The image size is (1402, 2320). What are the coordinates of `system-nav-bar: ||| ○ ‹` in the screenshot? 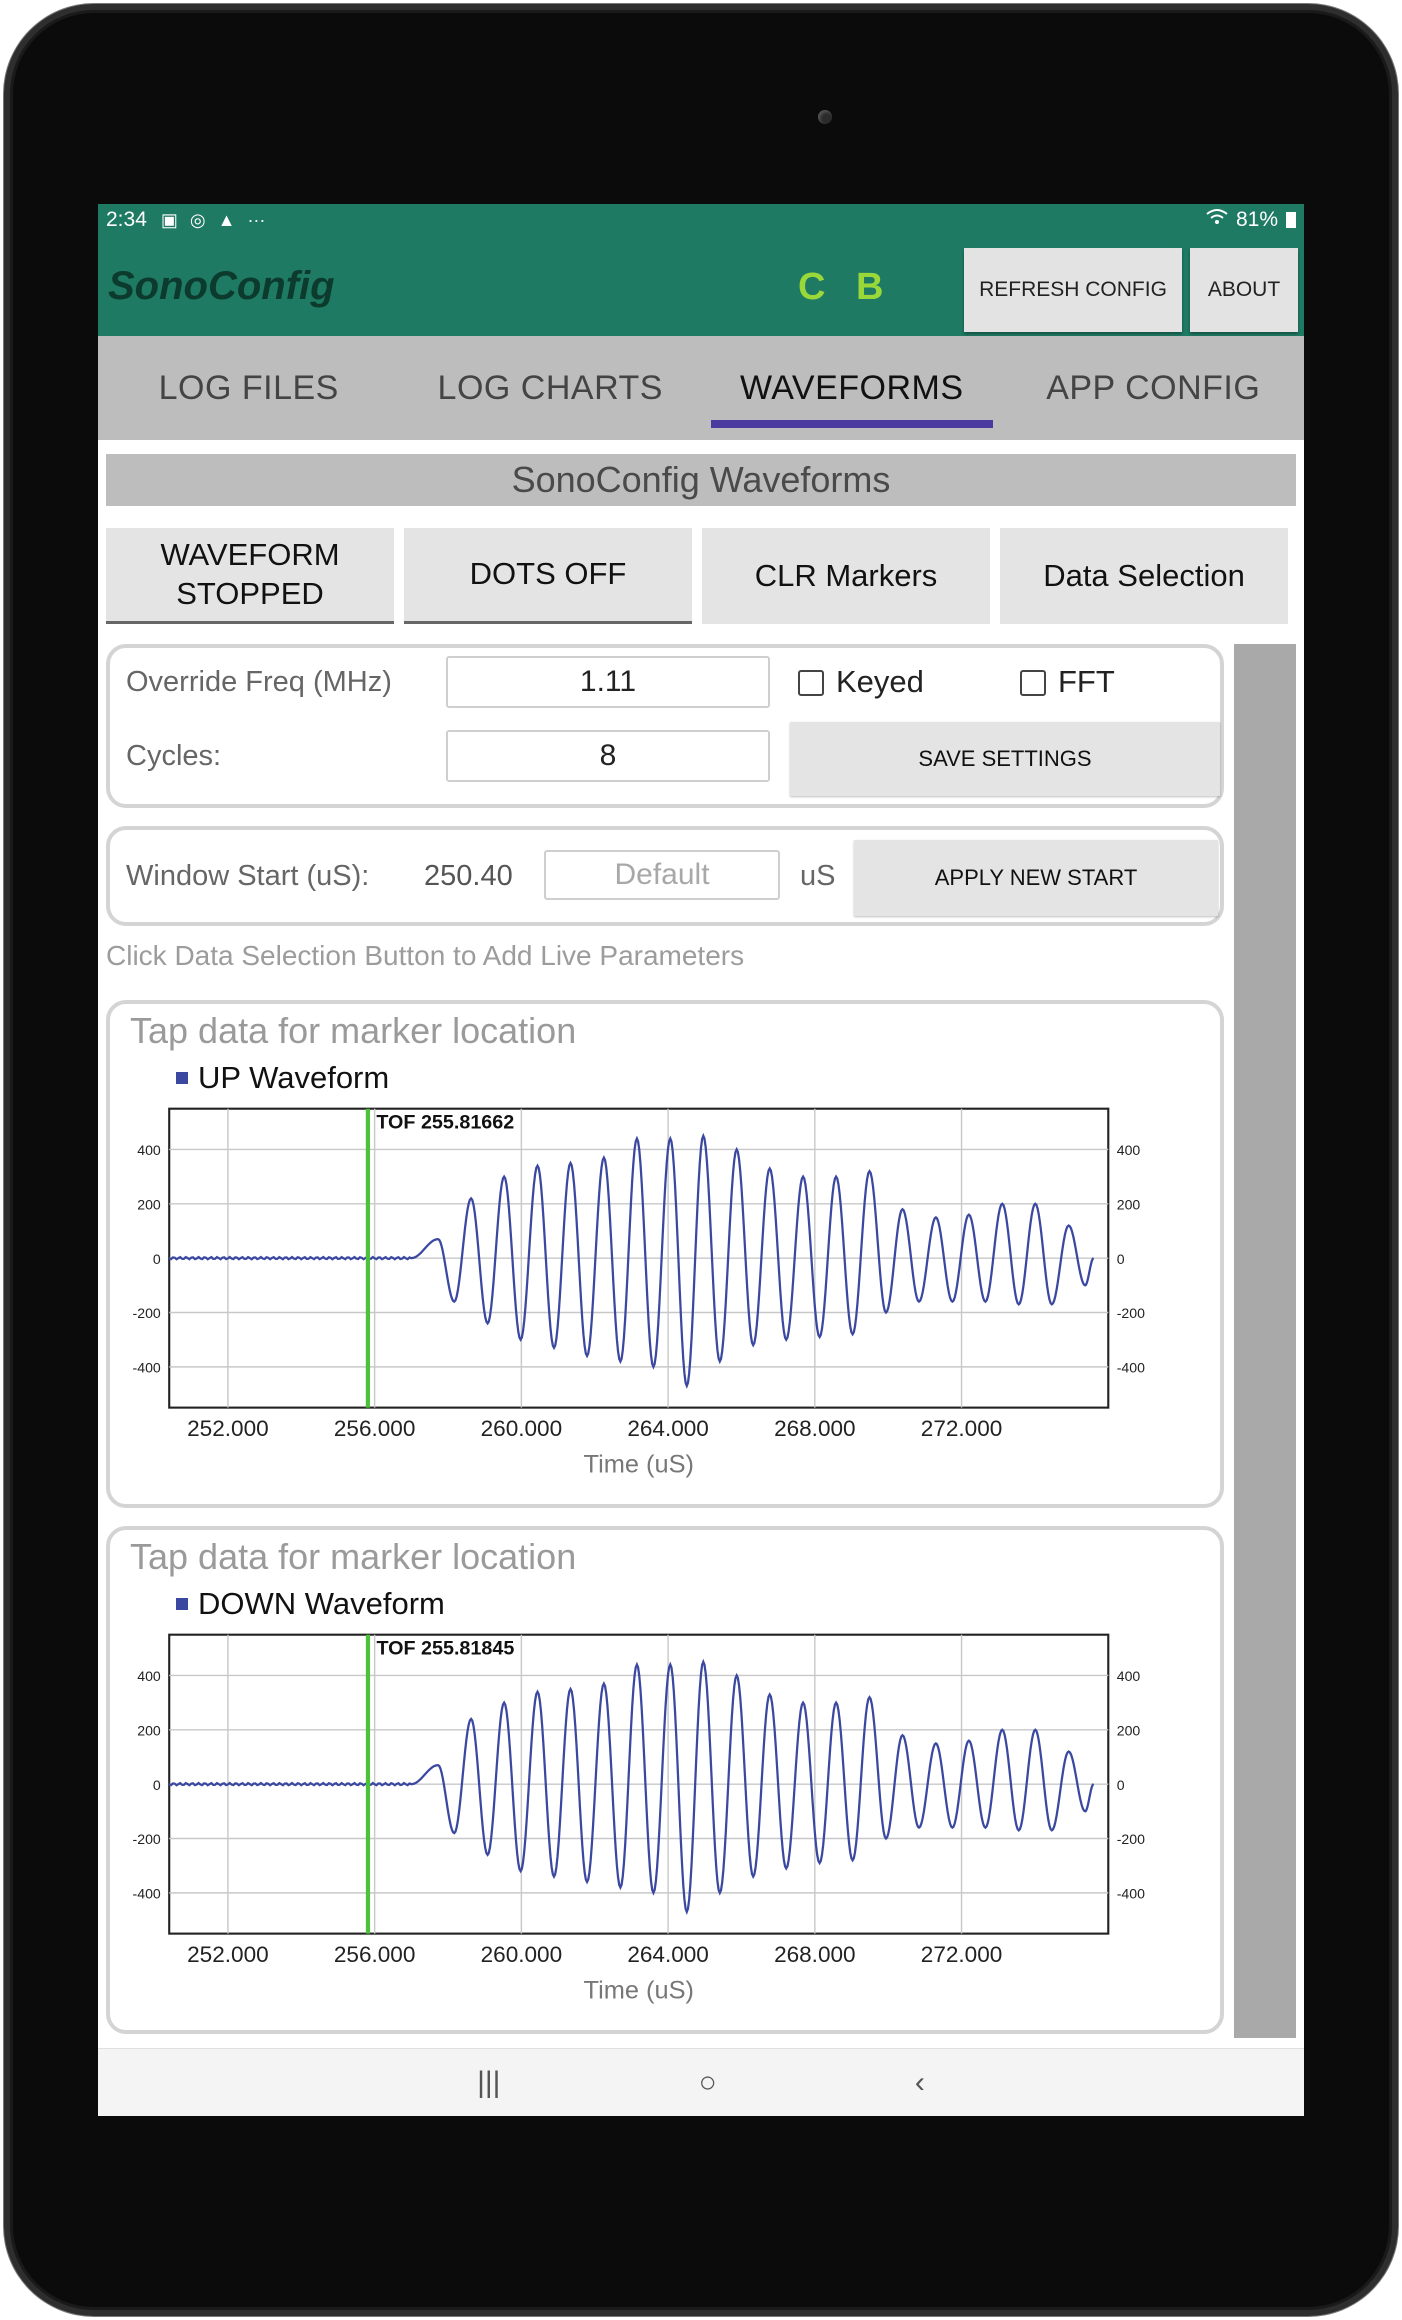 It's located at (701, 2082).